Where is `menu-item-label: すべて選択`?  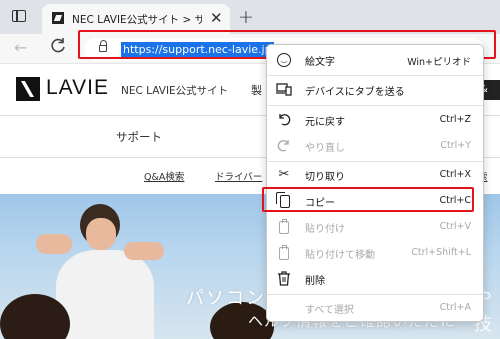
menu-item-label: すべて選択 is located at coordinates (329, 310).